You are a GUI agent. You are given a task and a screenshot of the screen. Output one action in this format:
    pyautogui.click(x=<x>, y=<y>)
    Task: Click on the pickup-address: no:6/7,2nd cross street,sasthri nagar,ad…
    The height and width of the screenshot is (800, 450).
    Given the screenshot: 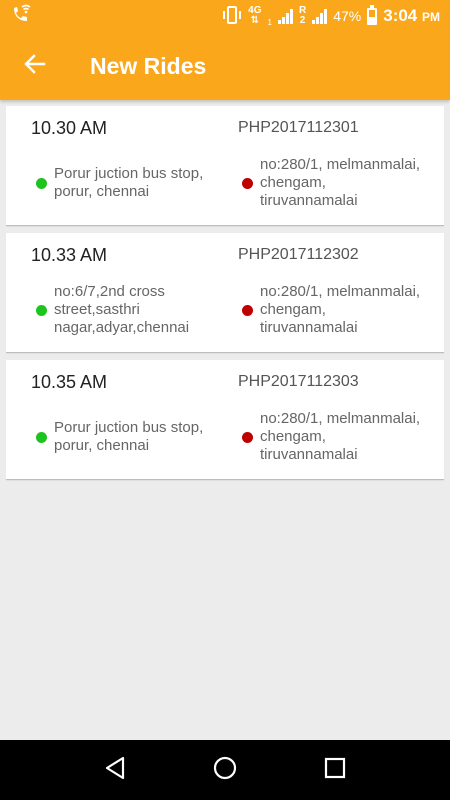 What is the action you would take?
    pyautogui.click(x=141, y=310)
    